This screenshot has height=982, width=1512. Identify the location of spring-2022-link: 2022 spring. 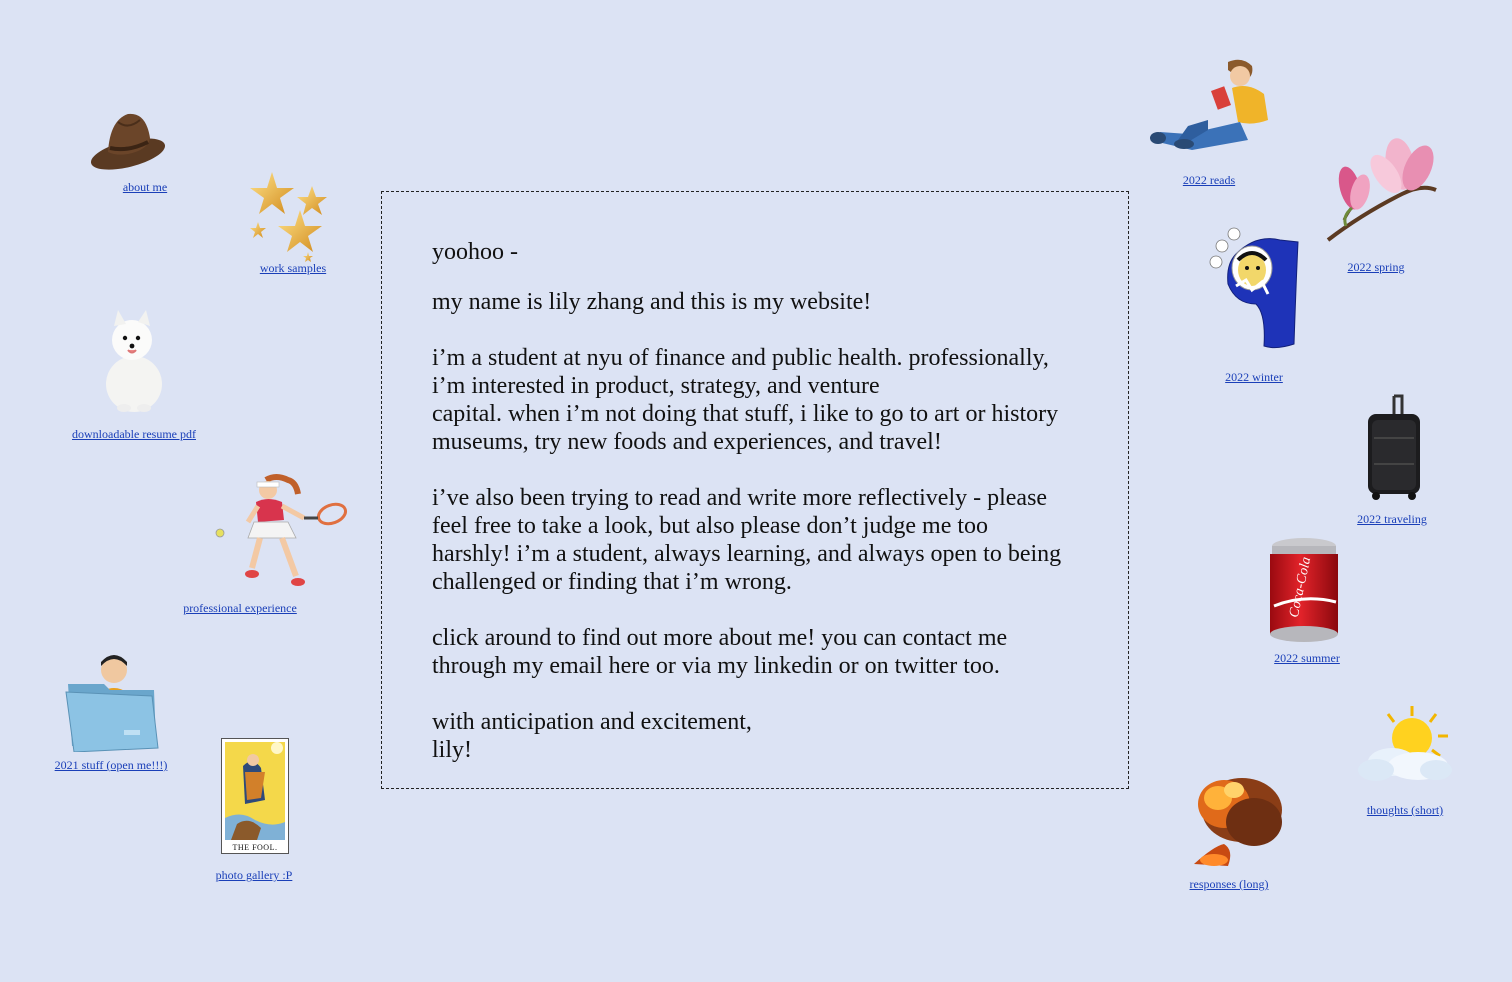
(1376, 267).